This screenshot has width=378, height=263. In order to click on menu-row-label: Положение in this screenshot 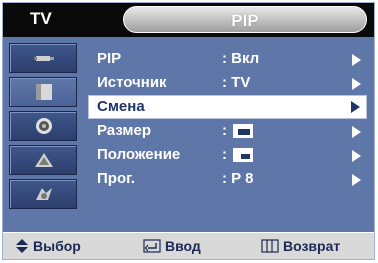, I will do `click(139, 154)`.